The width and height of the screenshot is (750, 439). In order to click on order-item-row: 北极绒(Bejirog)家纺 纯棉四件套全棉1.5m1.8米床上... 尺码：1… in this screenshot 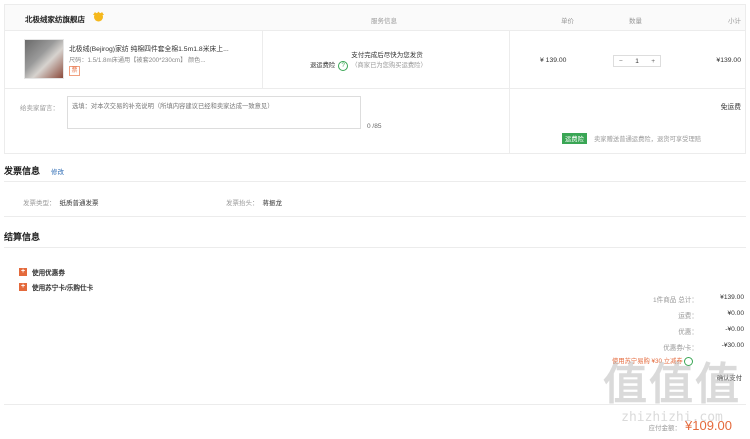, I will do `click(375, 60)`.